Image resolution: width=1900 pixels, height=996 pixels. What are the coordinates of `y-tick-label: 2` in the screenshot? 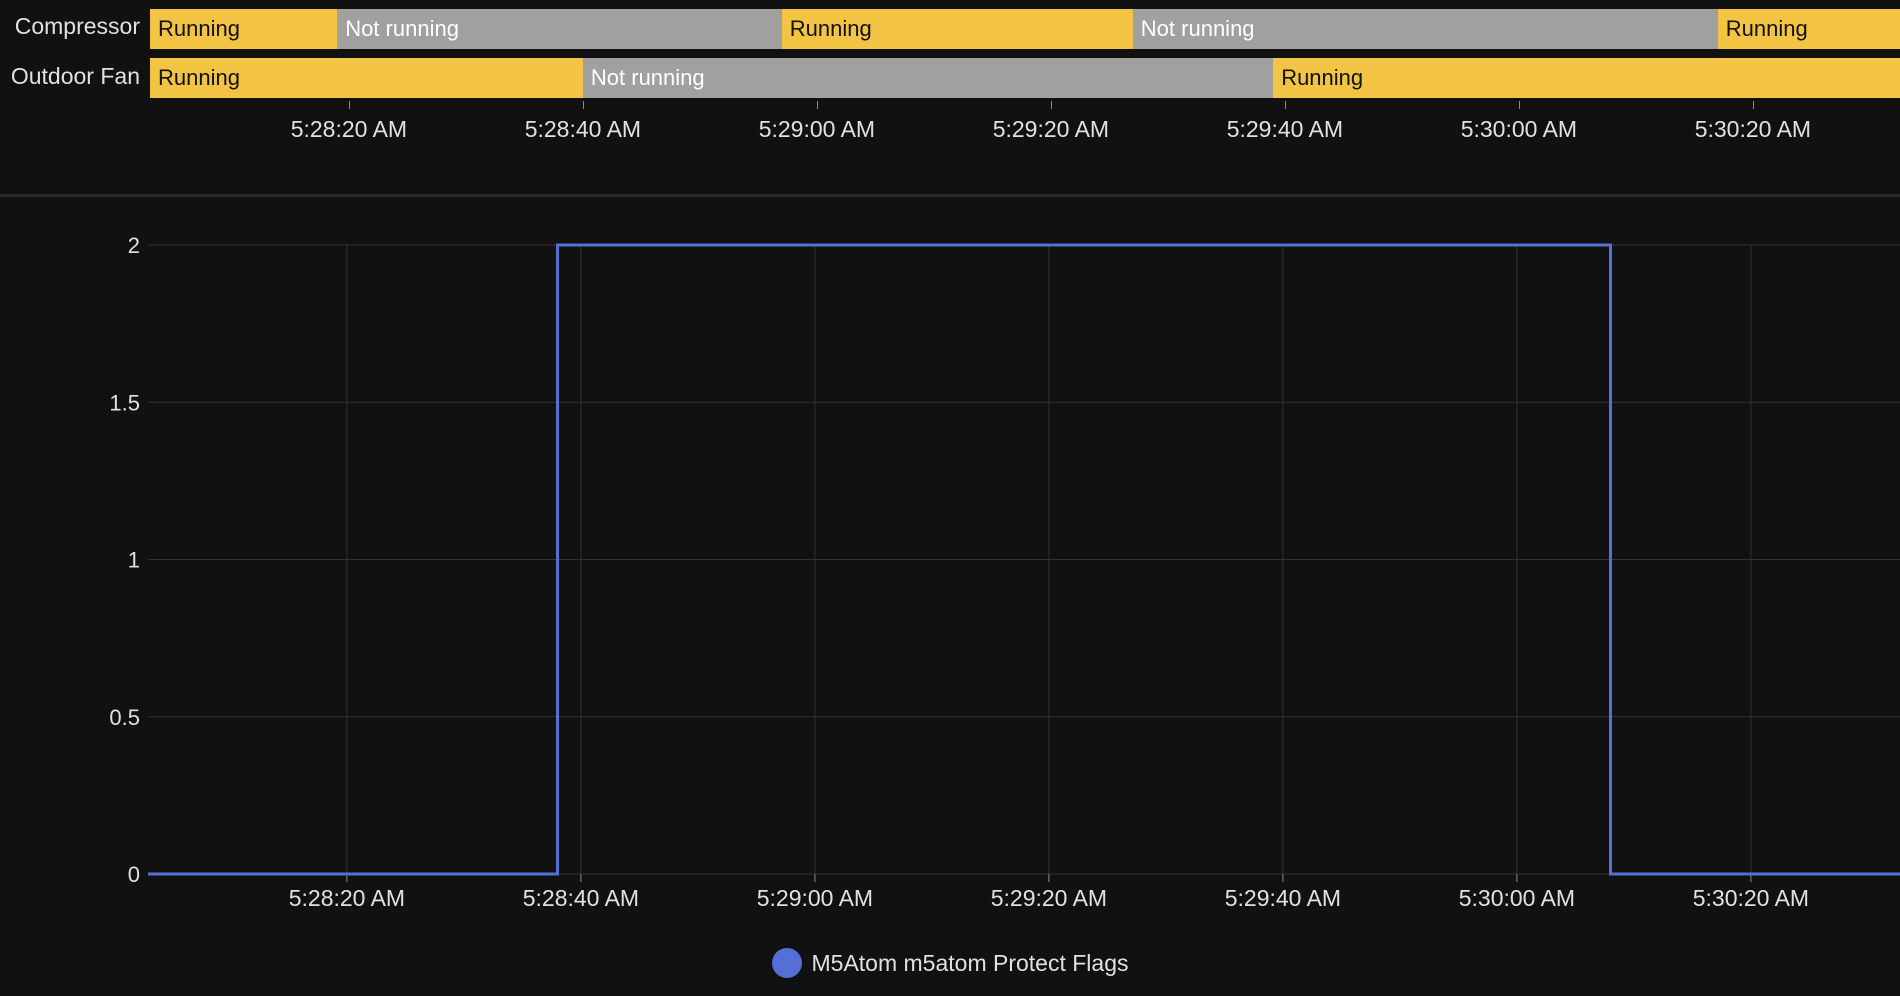 It's located at (134, 245).